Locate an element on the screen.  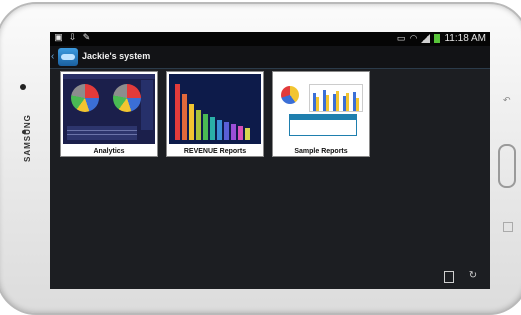
thumbnail-header is located at coordinates (109, 76).